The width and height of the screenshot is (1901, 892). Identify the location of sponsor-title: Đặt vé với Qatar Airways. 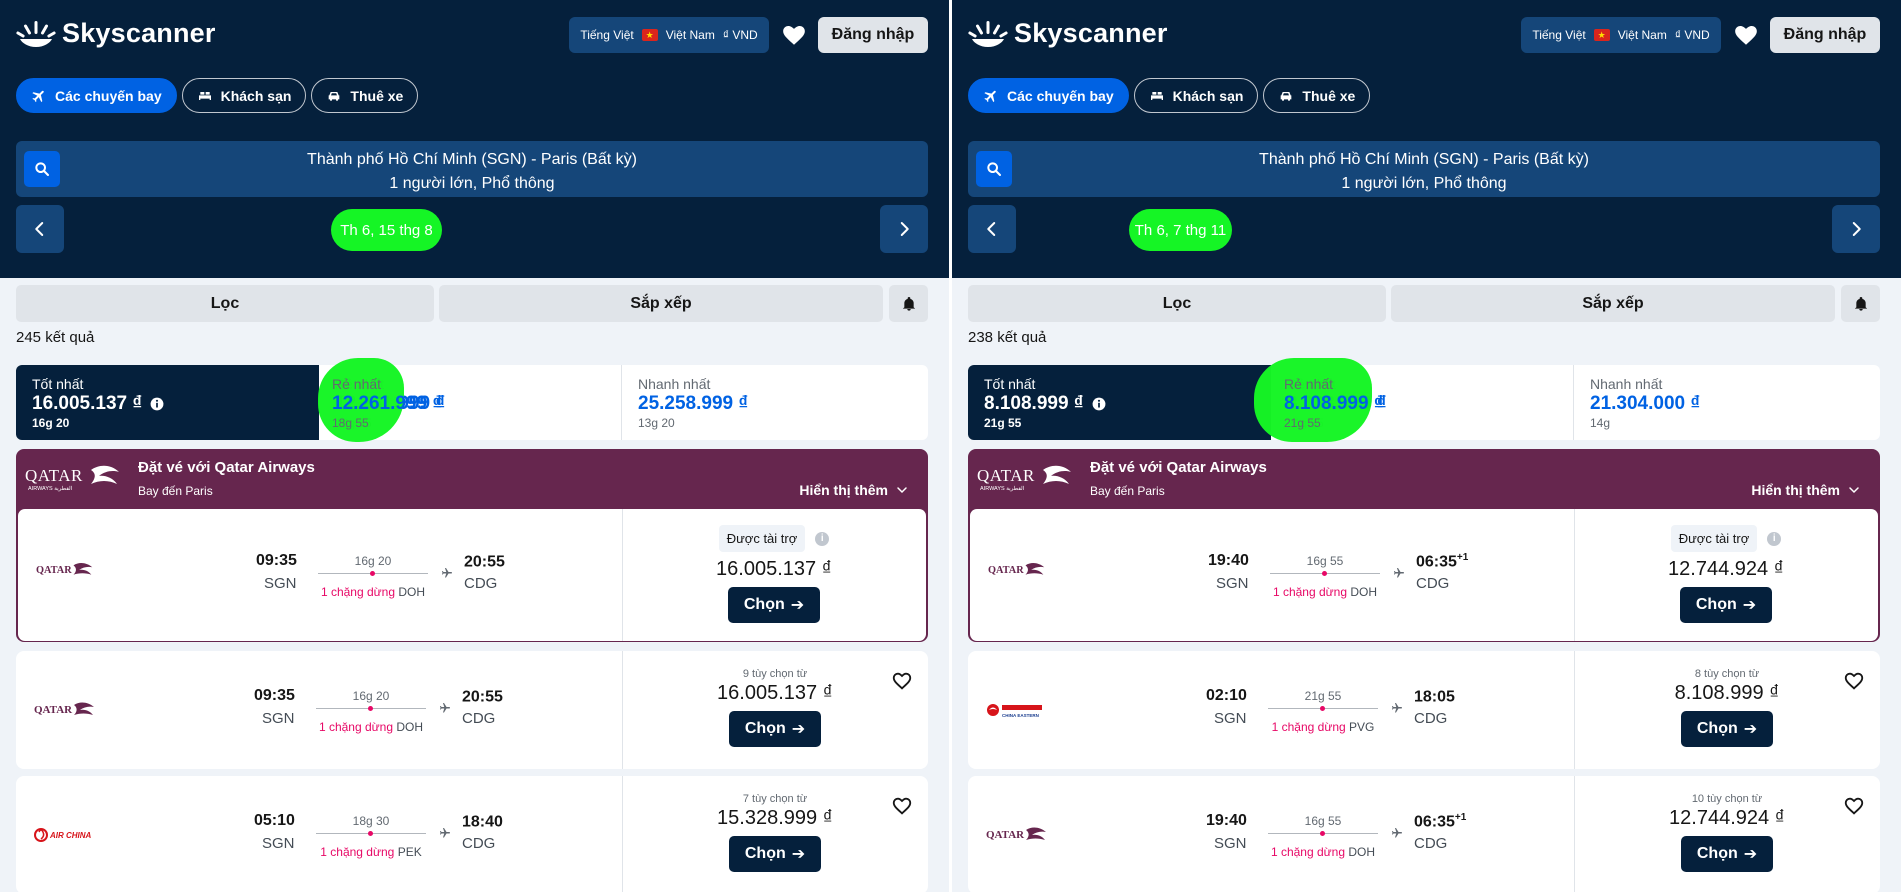
(226, 467).